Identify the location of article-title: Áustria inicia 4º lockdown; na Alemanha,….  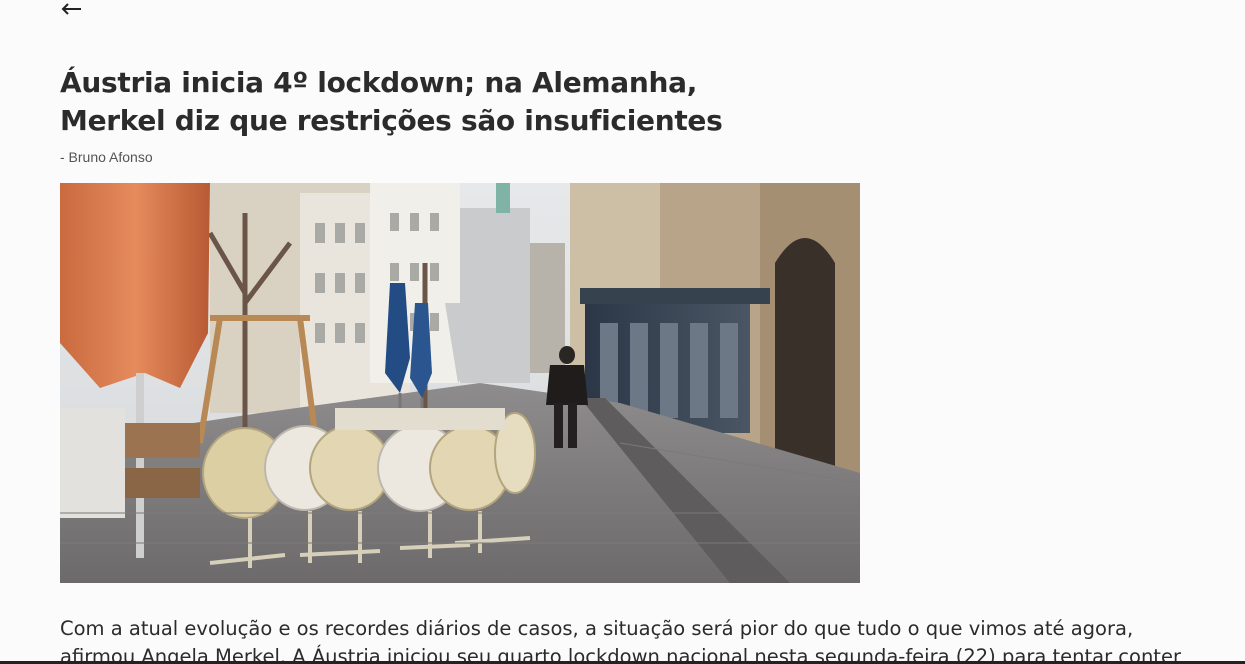
(635, 102).